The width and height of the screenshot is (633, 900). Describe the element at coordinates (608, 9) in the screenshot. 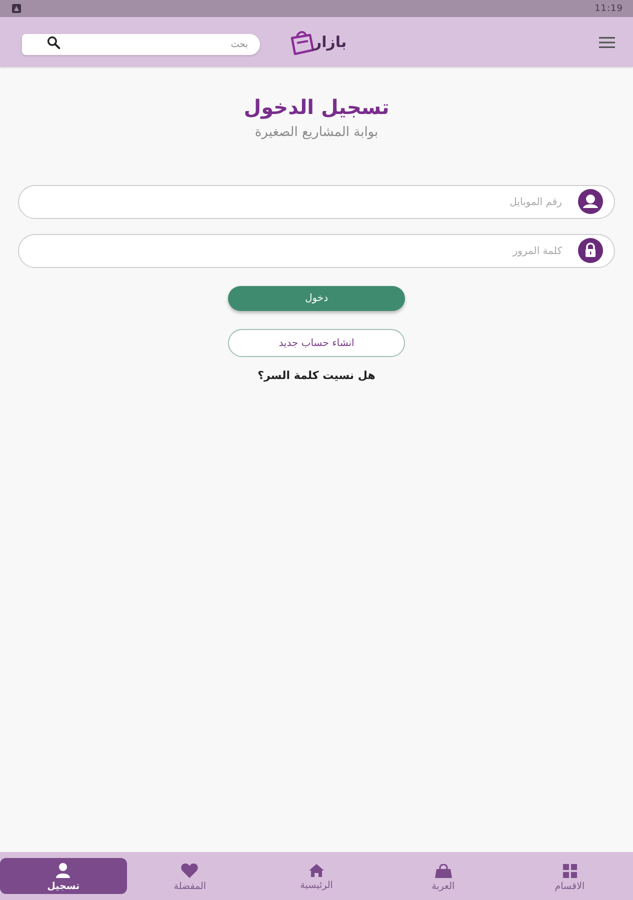

I see `status-time: 11:19` at that location.